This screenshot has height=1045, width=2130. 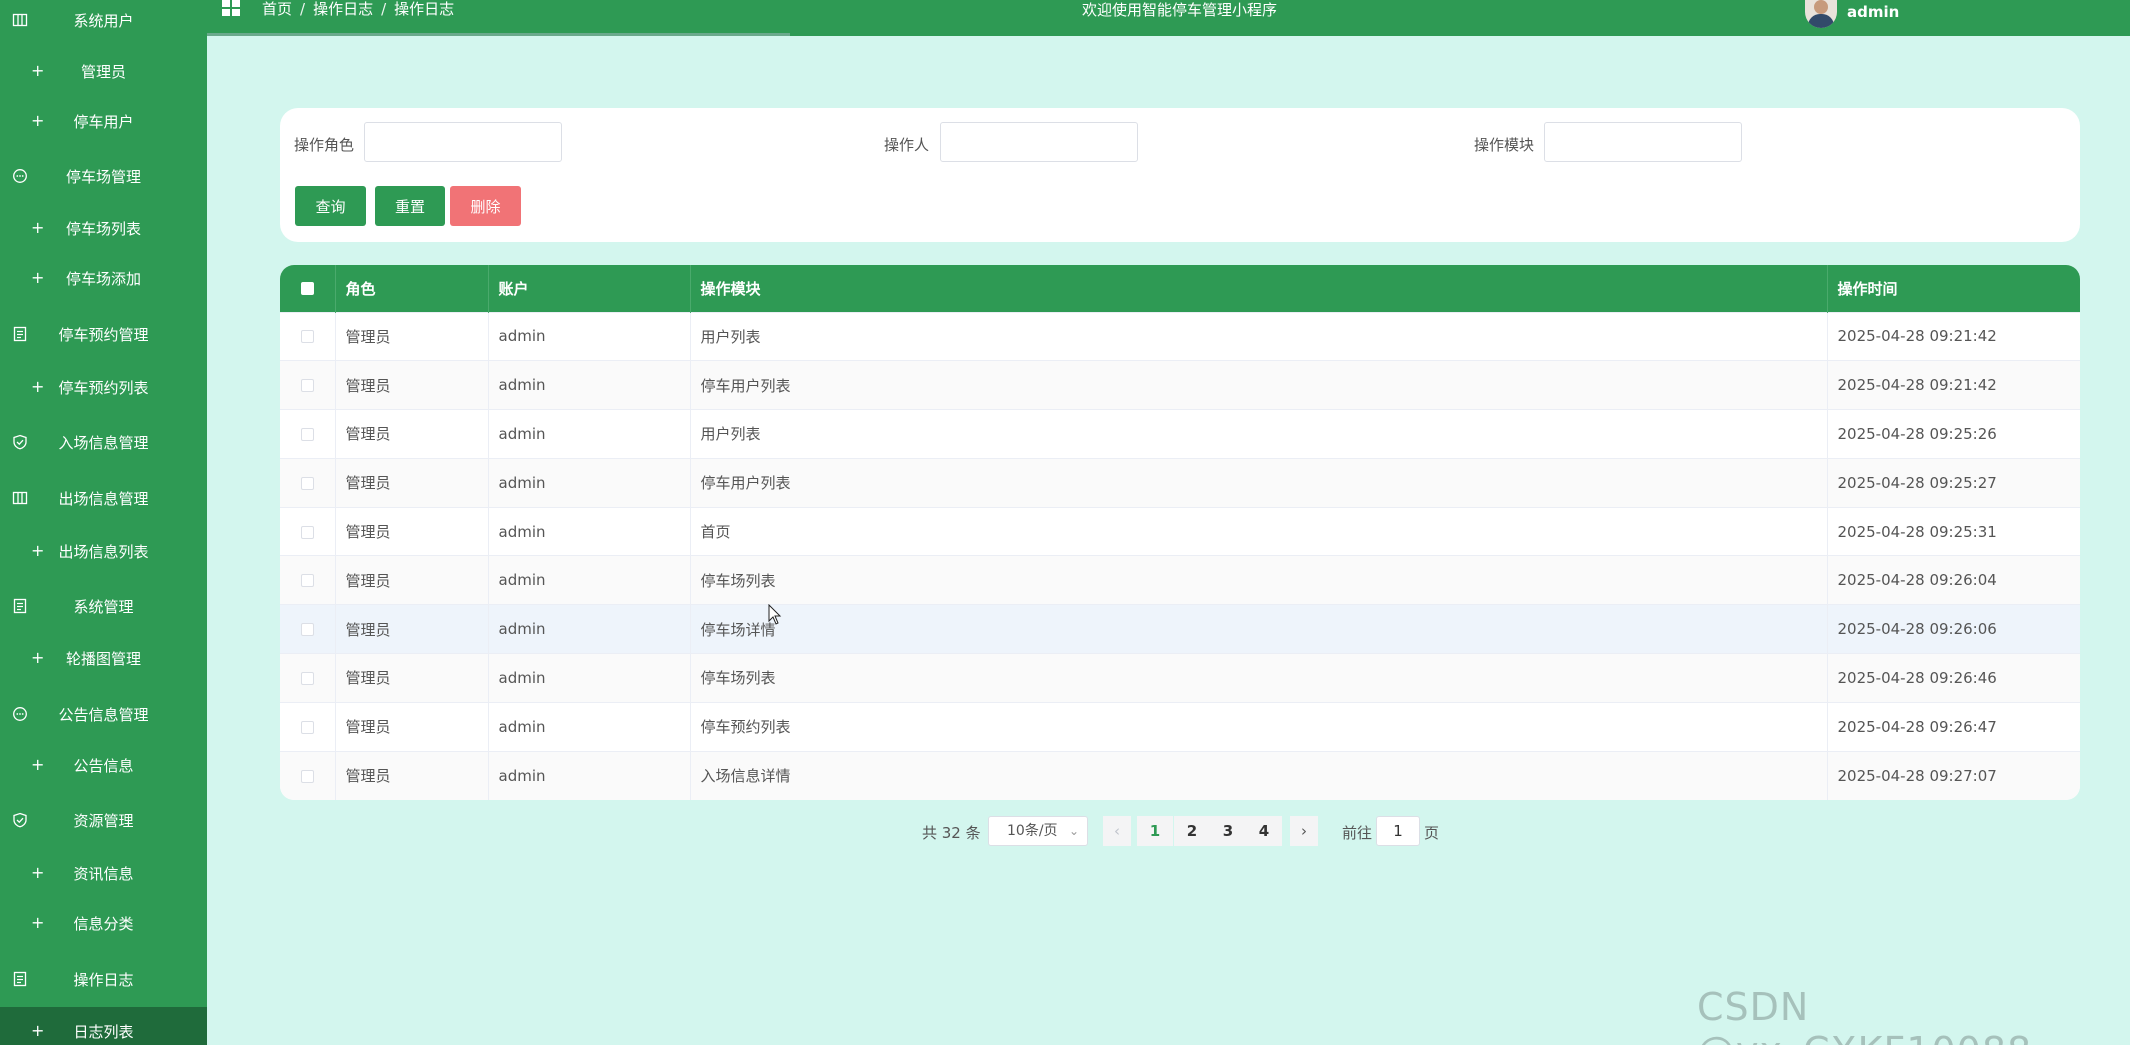 What do you see at coordinates (1192, 831) in the screenshot?
I see `page-button-2: 2` at bounding box center [1192, 831].